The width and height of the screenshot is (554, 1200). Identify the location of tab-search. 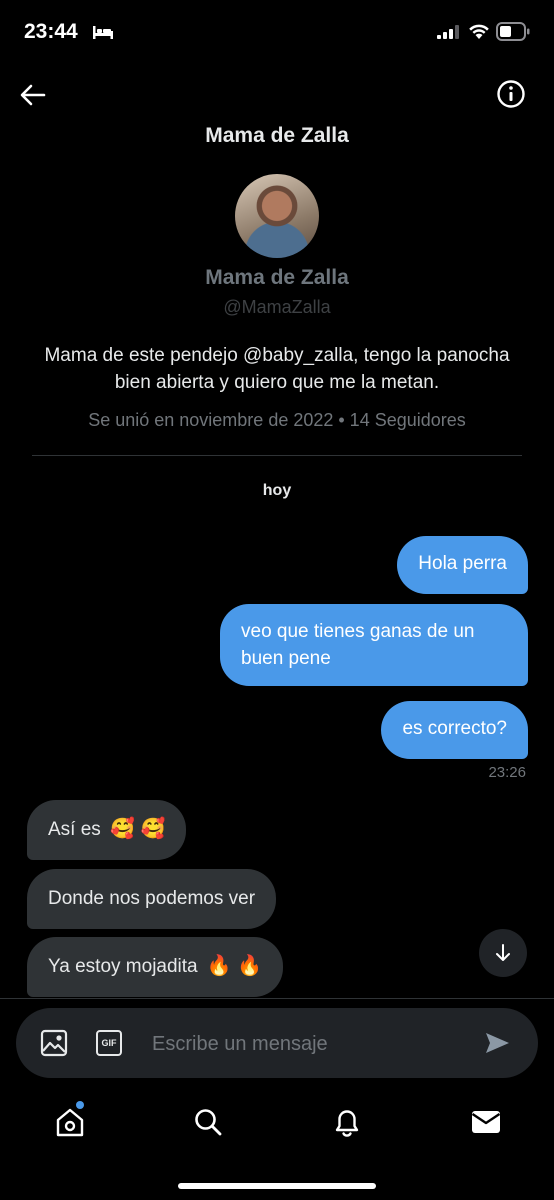
(208, 1122).